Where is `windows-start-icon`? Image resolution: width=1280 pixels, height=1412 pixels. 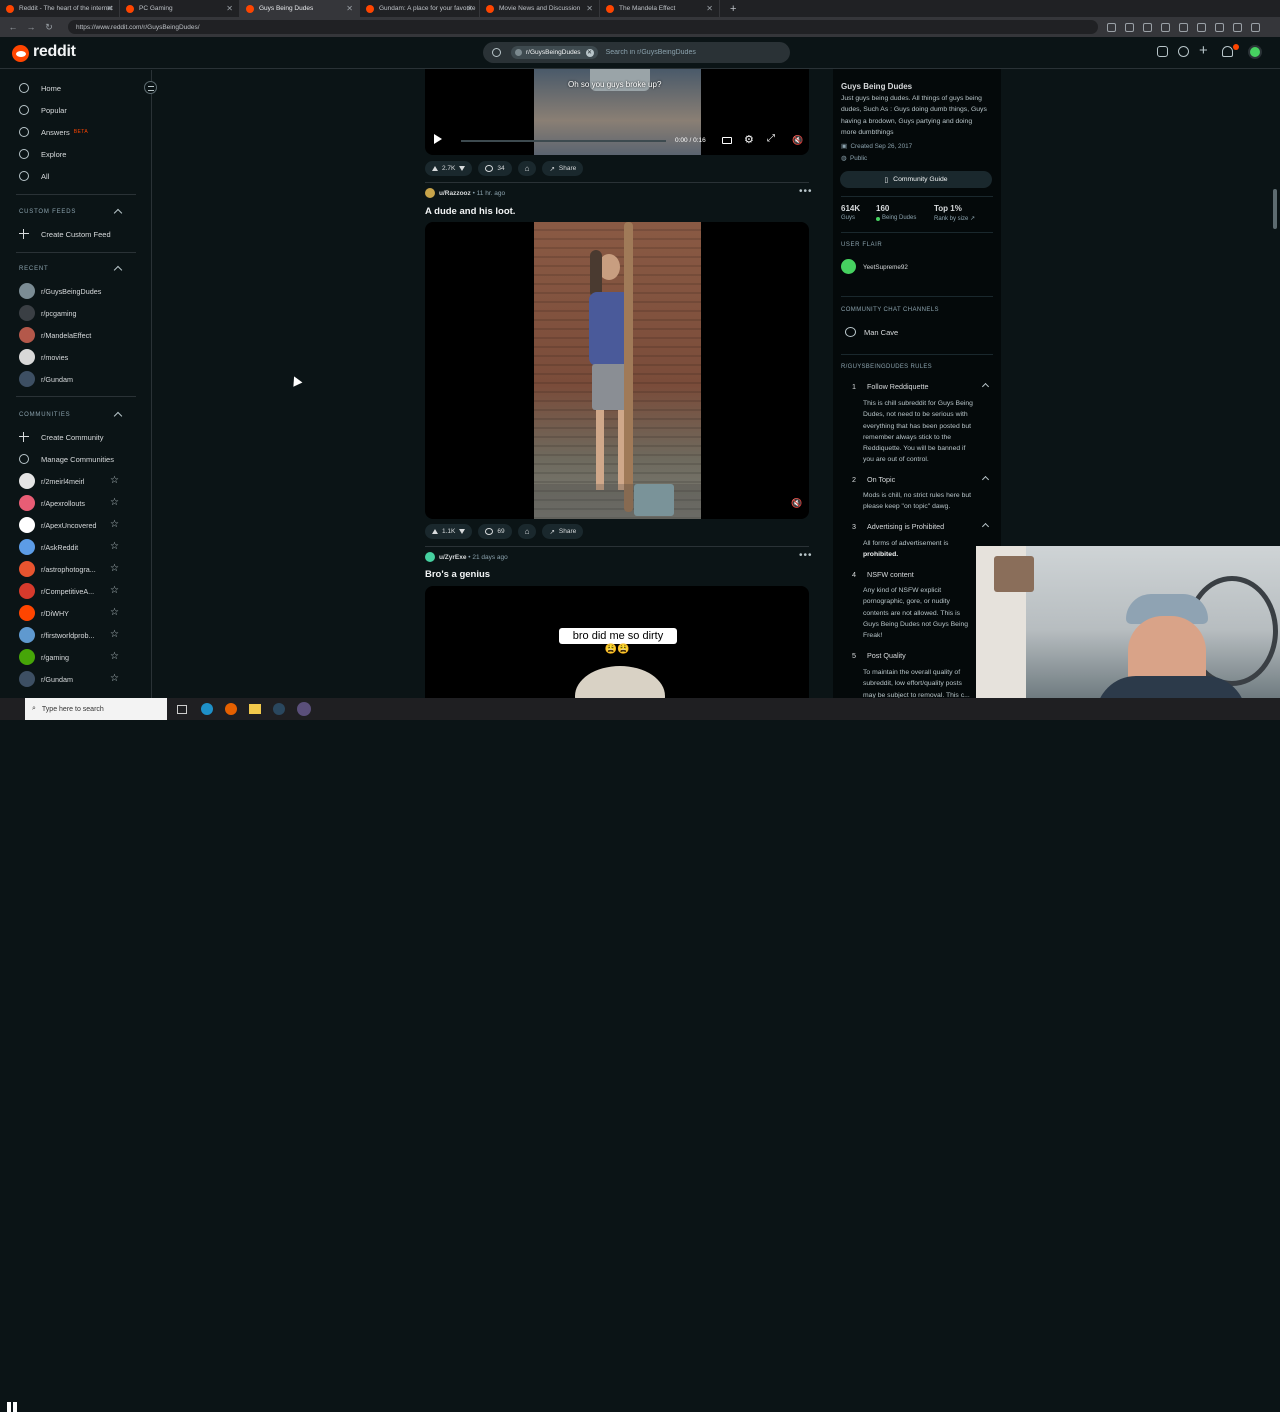
windows-start-icon is located at coordinates (12, 1407).